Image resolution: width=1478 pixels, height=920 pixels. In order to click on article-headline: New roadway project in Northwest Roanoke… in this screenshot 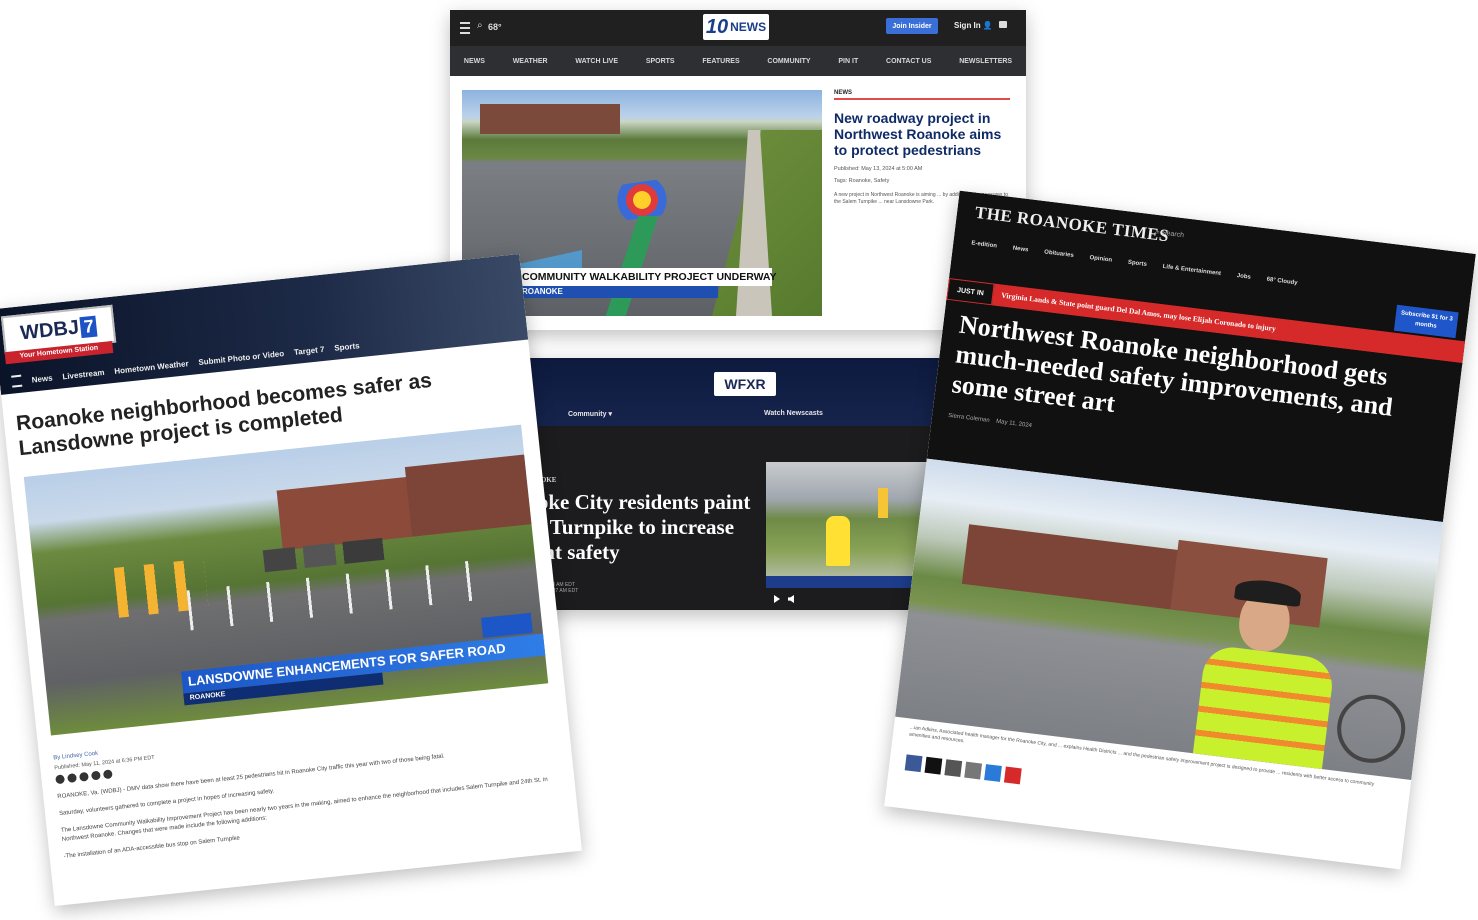, I will do `click(918, 134)`.